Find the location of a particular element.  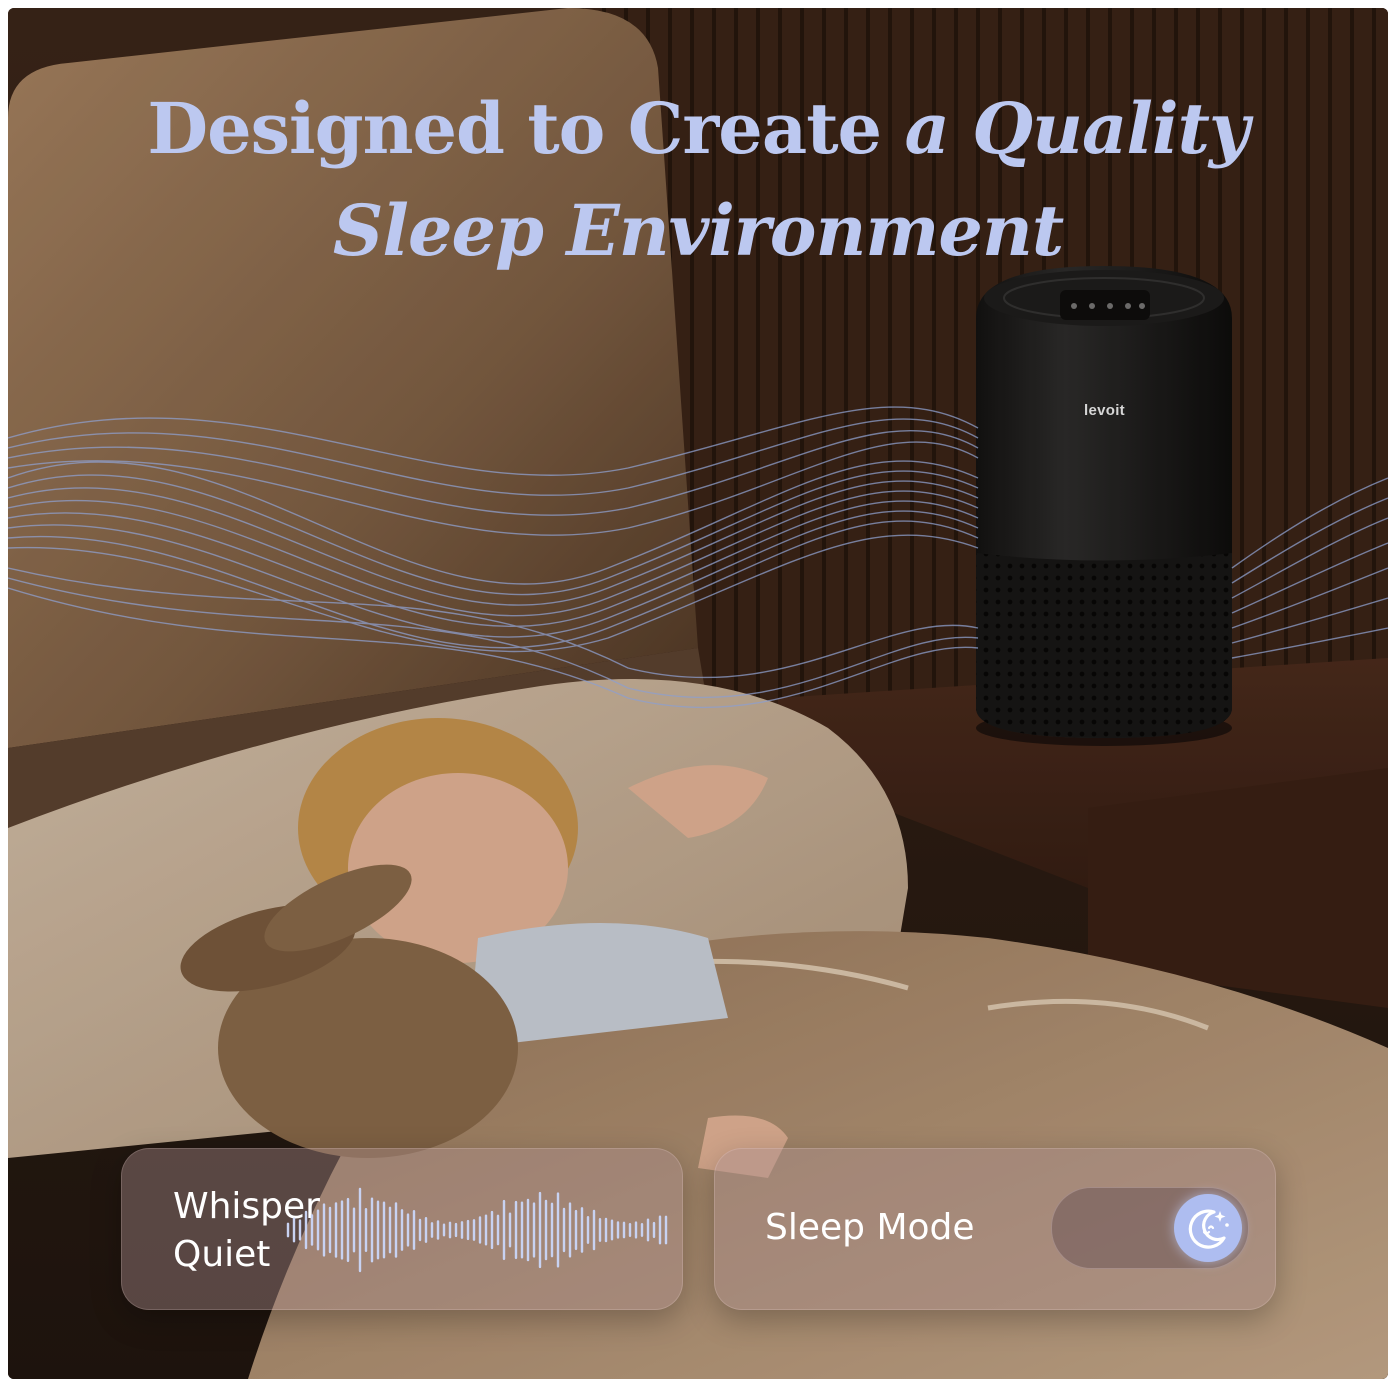

brand-logo: levoit is located at coordinates (1104, 410).